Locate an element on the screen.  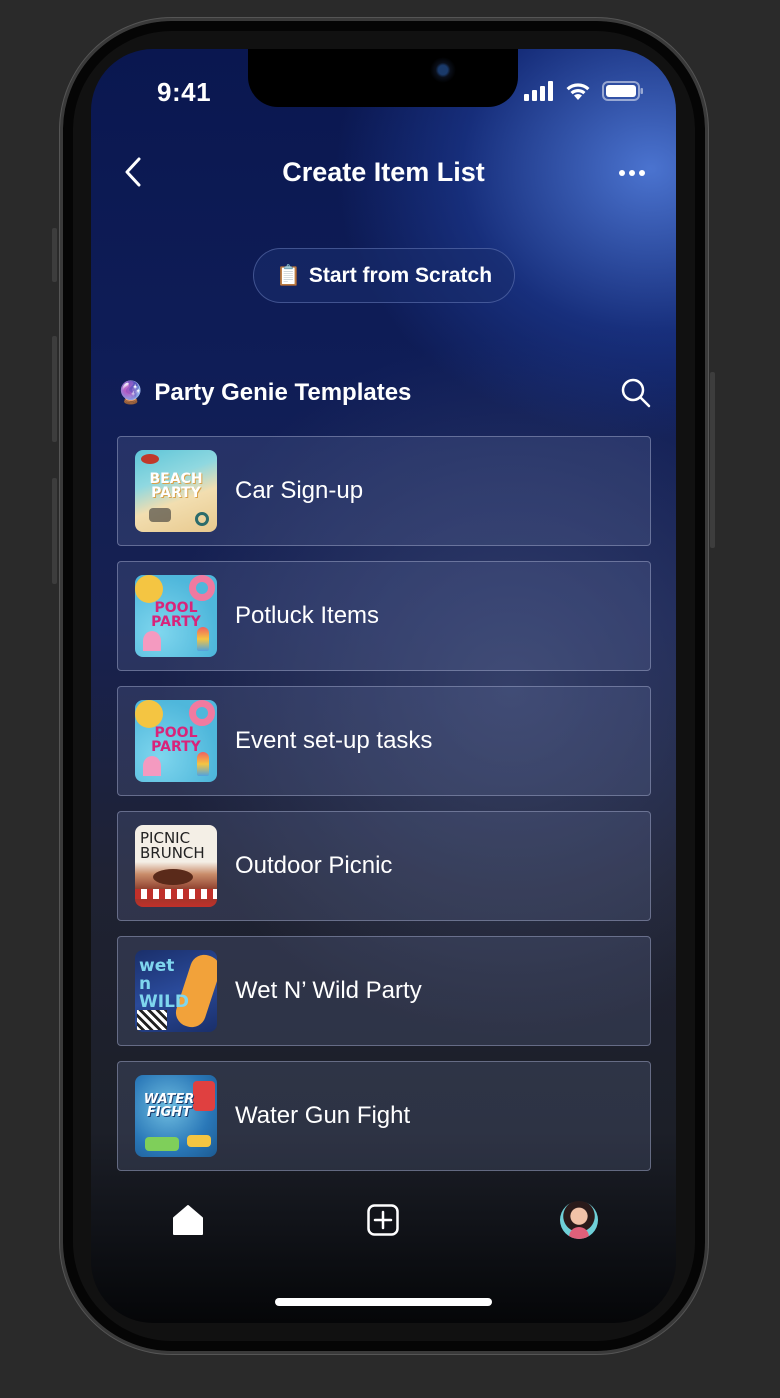
wifi-icon is located at coordinates (578, 91).